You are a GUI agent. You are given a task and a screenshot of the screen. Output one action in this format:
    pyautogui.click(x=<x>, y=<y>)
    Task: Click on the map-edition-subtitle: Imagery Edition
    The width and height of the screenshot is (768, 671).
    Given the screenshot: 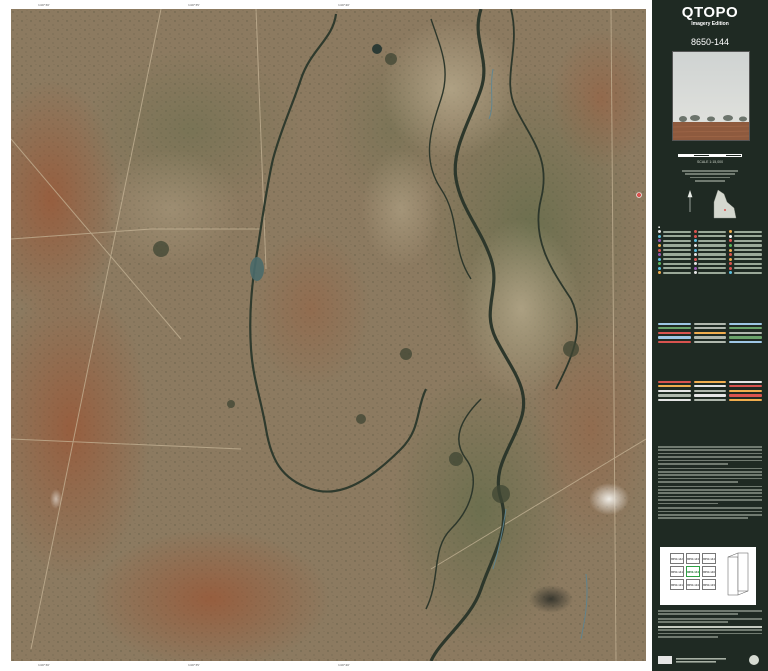 What is the action you would take?
    pyautogui.click(x=710, y=24)
    